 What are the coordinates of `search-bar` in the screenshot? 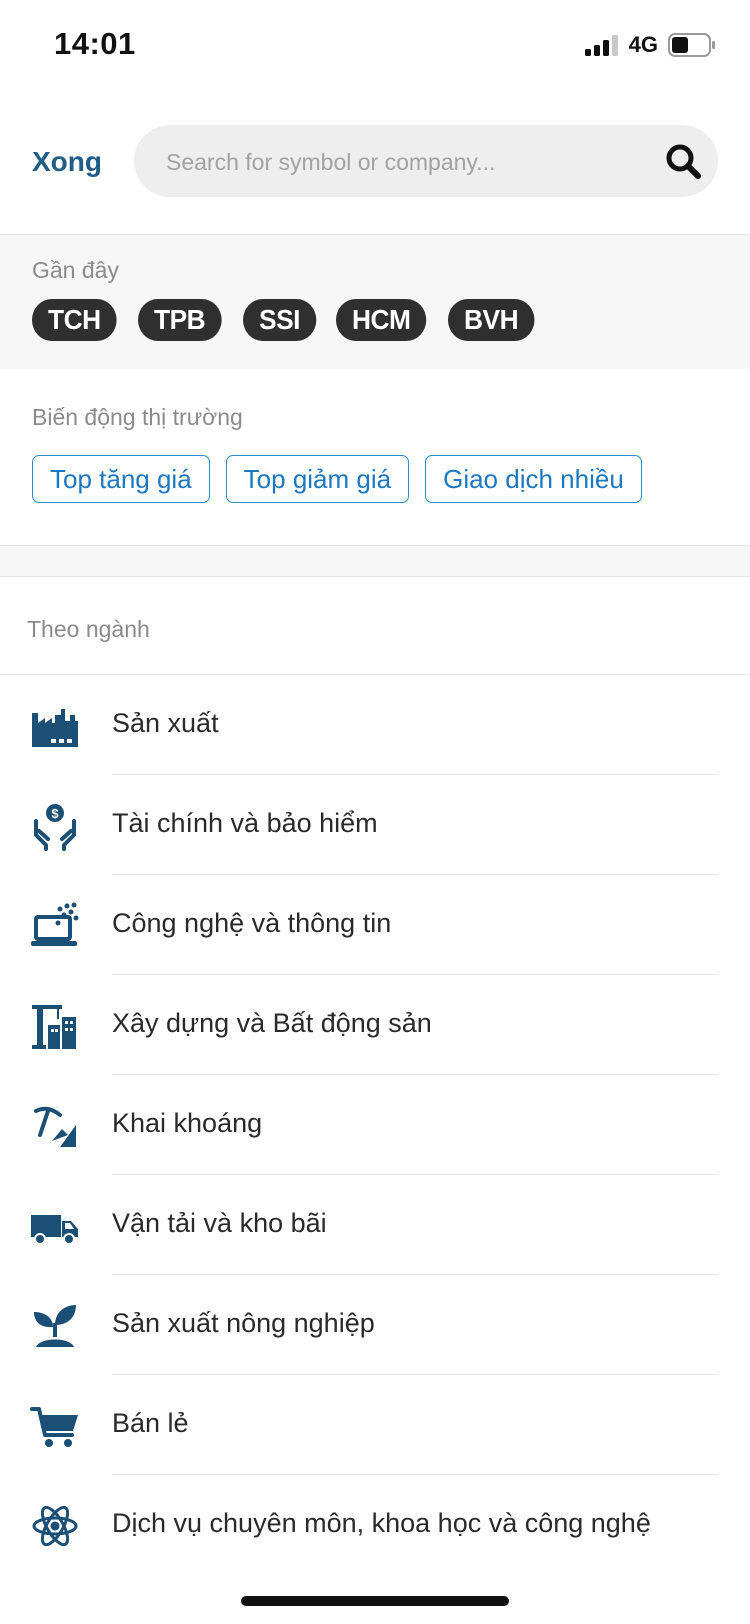 It's located at (426, 162).